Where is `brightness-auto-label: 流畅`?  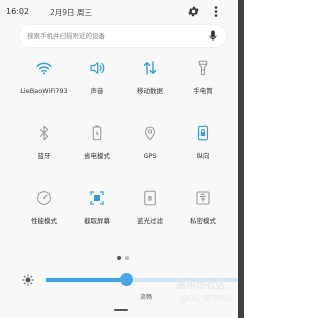 brightness-auto-label: 流畅 is located at coordinates (146, 296).